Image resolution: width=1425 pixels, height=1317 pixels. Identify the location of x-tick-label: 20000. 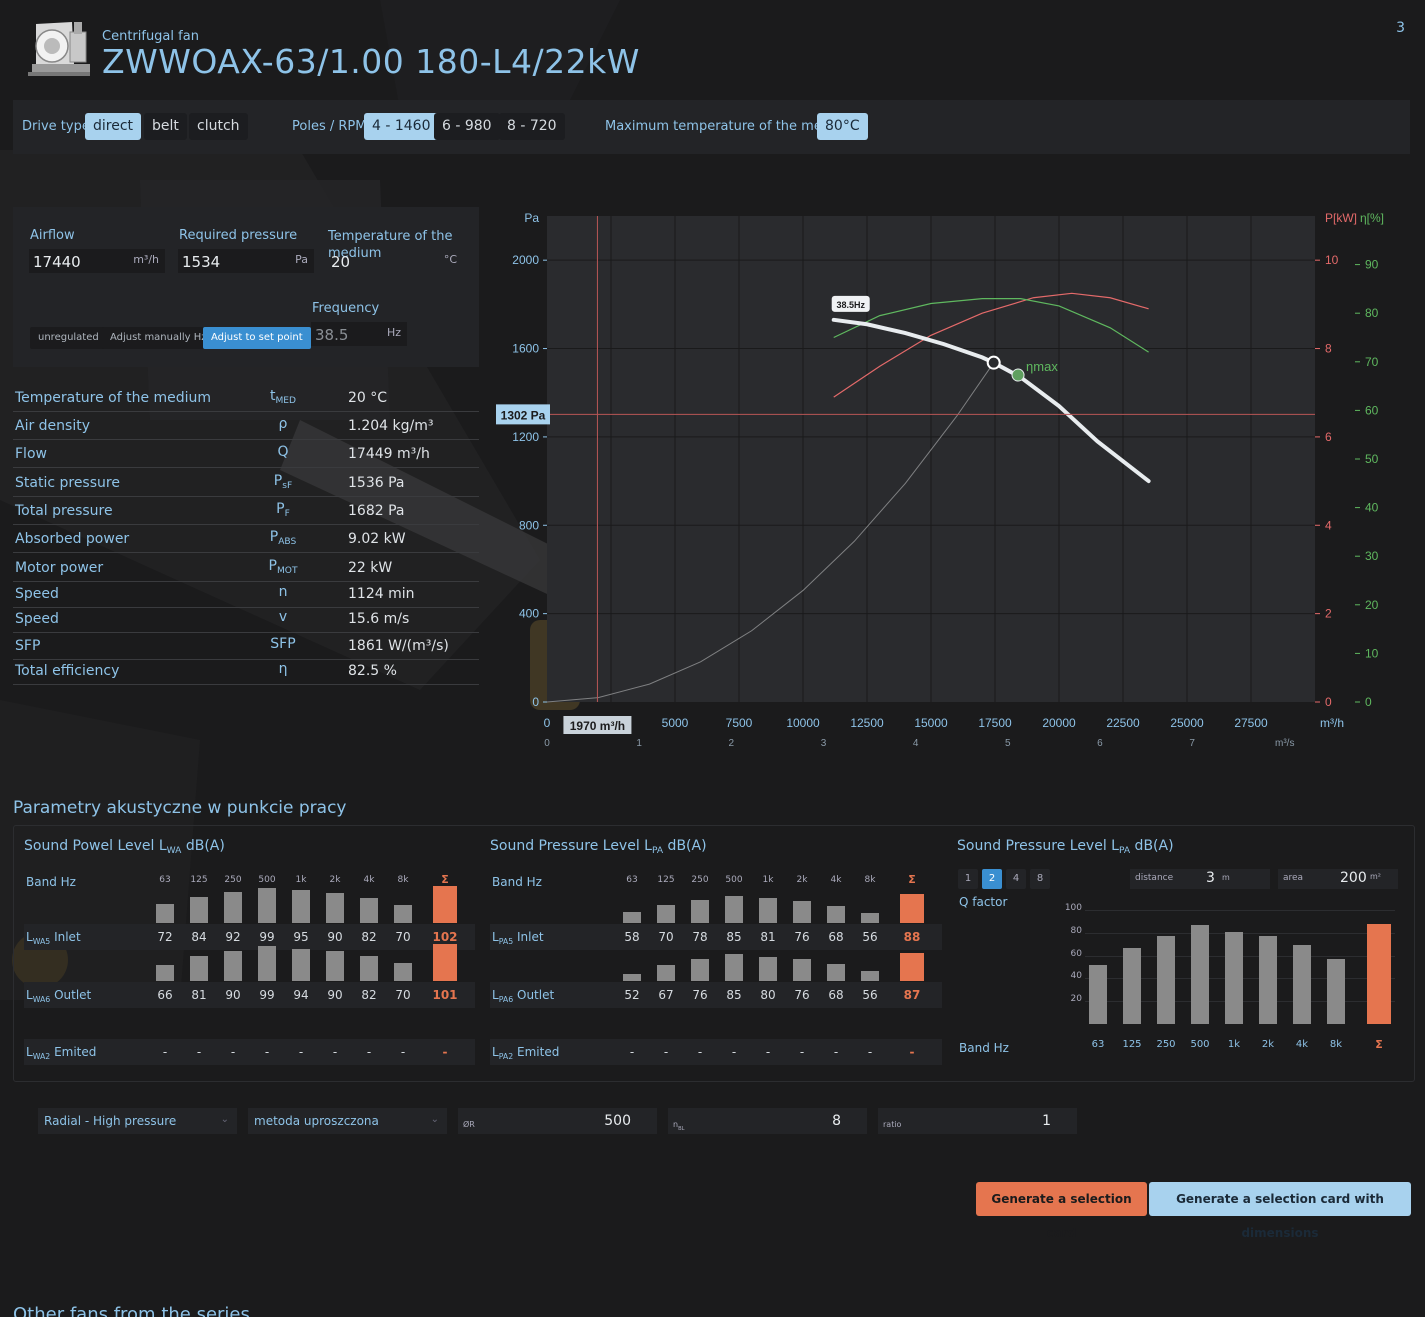
(1059, 723).